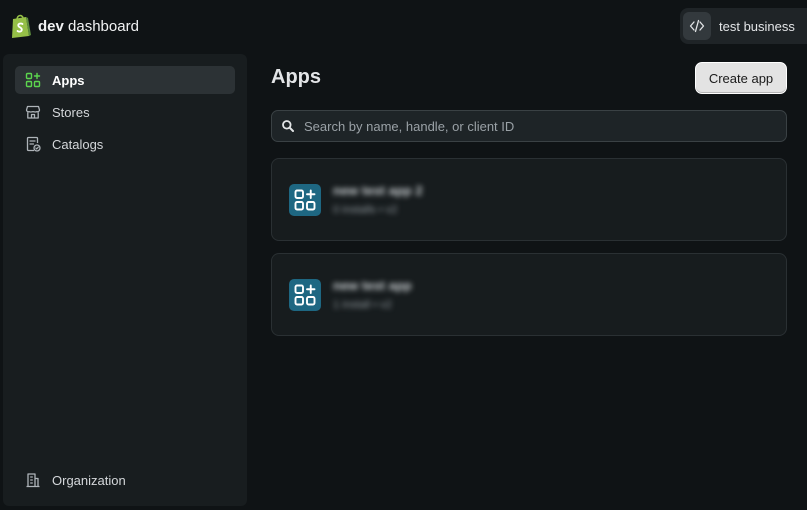 The width and height of the screenshot is (807, 510). What do you see at coordinates (372, 294) in the screenshot?
I see `app-info: new test app 1 install • v2` at bounding box center [372, 294].